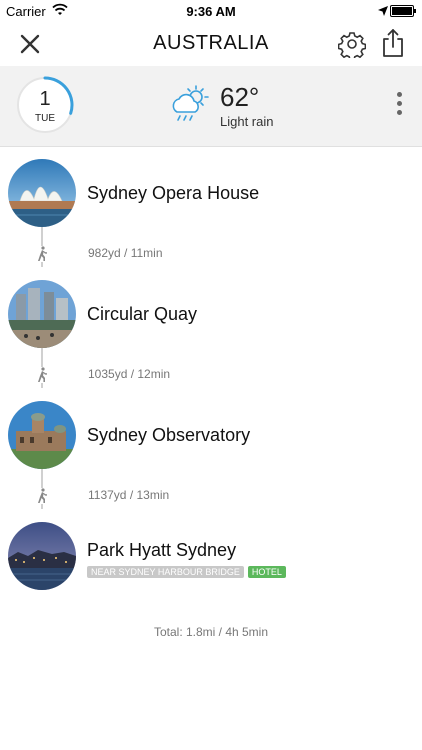 The image size is (422, 750). What do you see at coordinates (211, 44) in the screenshot?
I see `navigation-bar: AUSTRALIA` at bounding box center [211, 44].